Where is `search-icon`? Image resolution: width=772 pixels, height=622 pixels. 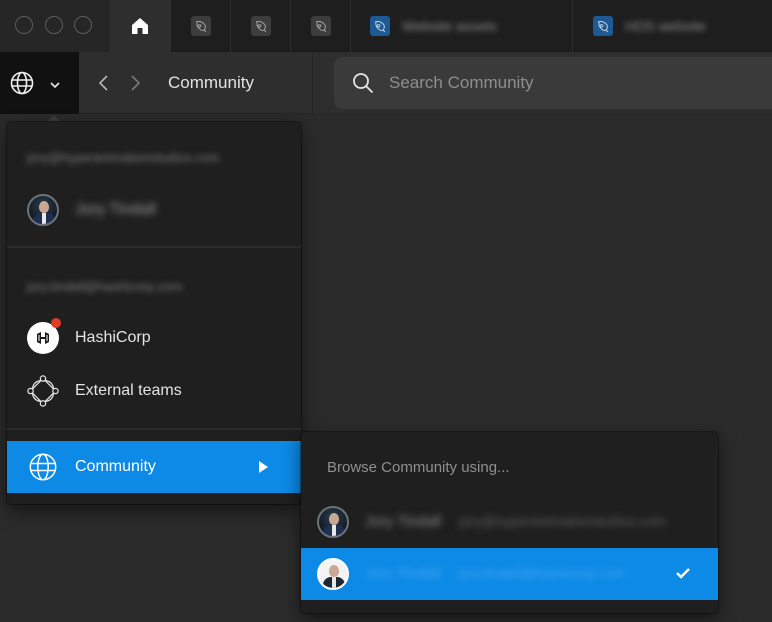
search-icon is located at coordinates (363, 83).